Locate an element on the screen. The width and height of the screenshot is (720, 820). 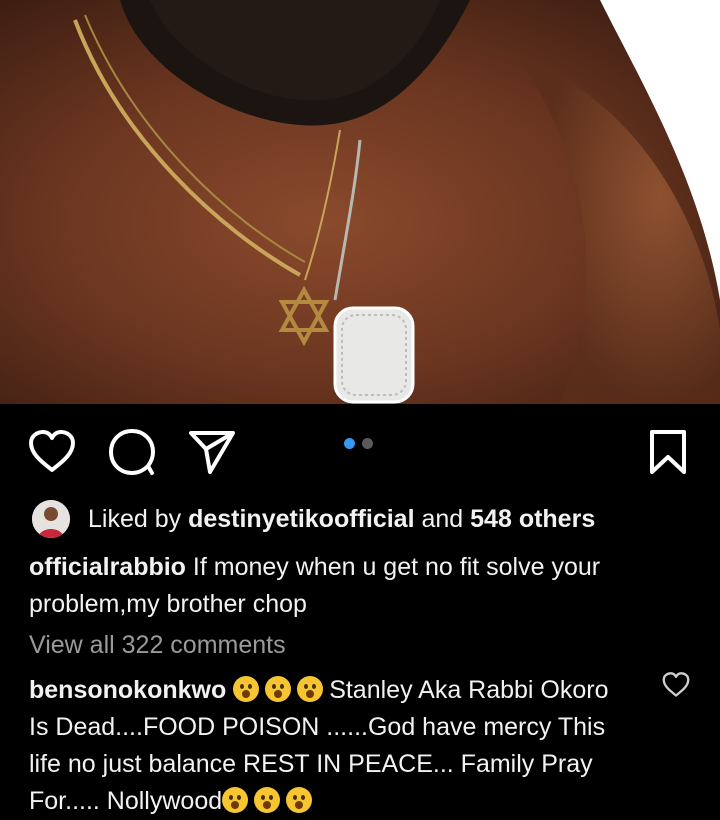
comment-like-button is located at coordinates (676, 686).